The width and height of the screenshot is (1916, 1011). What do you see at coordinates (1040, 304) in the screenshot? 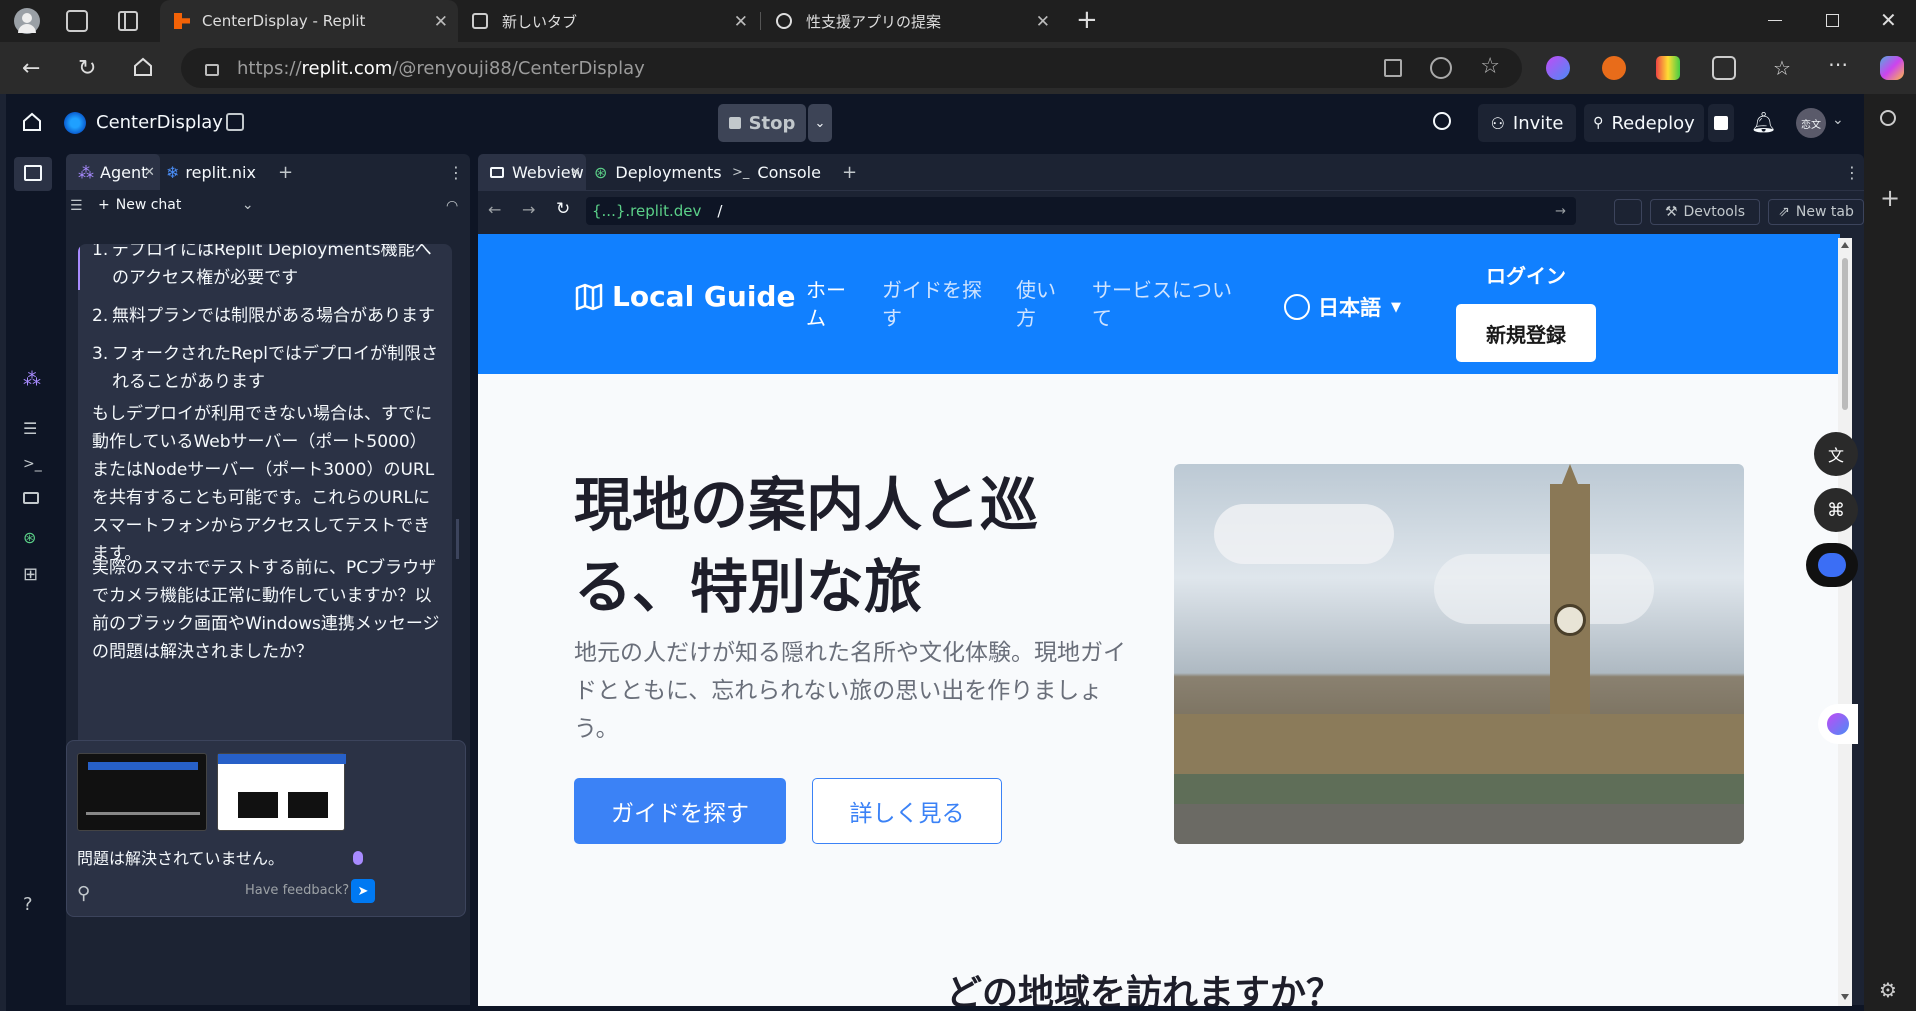
I see `nav-how-to: 使い方` at bounding box center [1040, 304].